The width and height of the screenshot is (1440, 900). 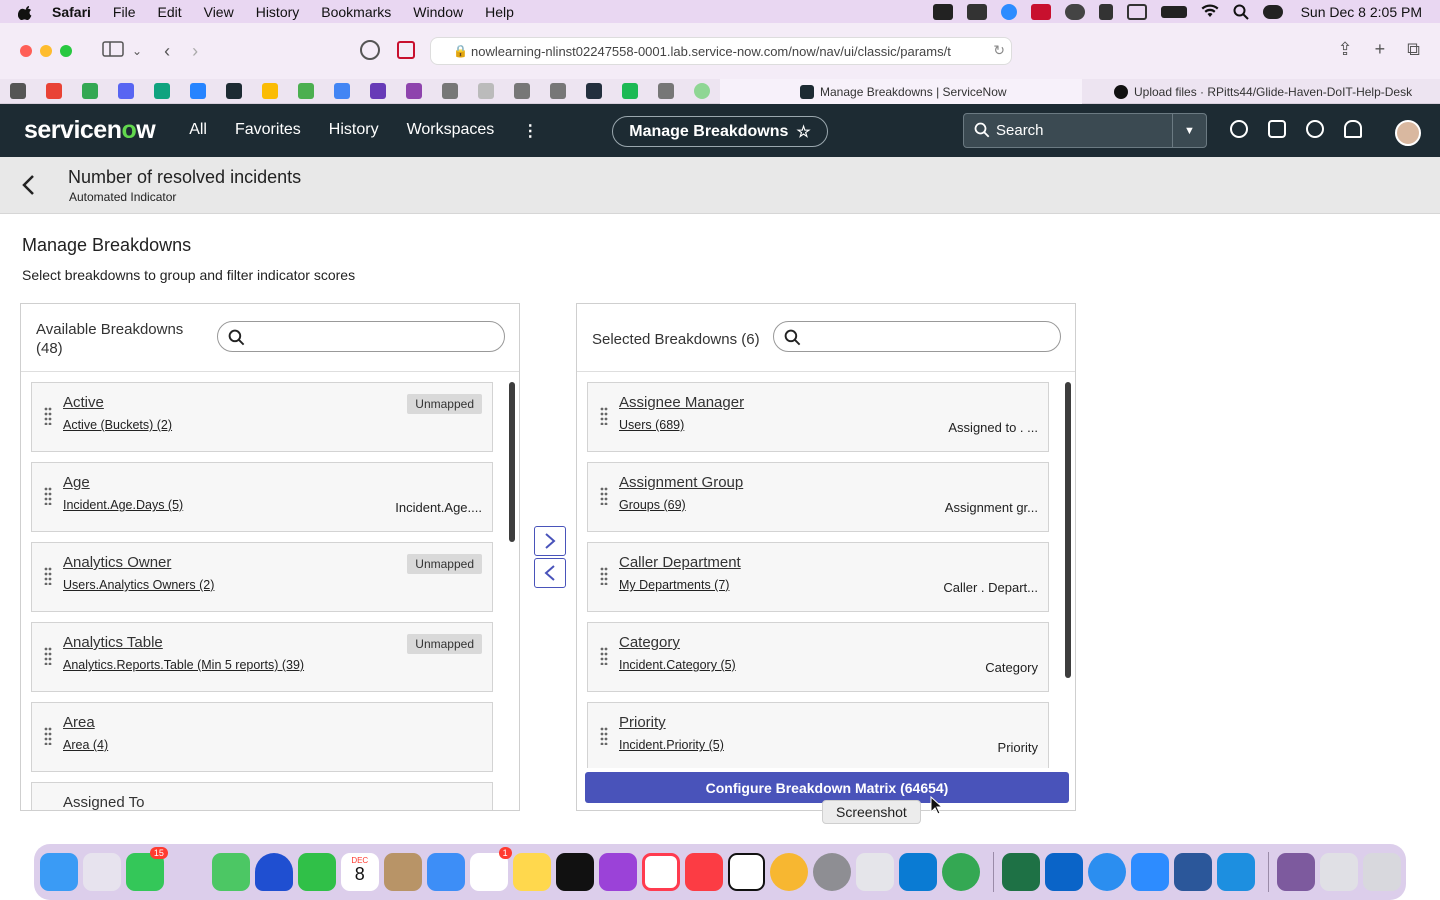 What do you see at coordinates (1008, 11) in the screenshot?
I see `zoom-status-icon` at bounding box center [1008, 11].